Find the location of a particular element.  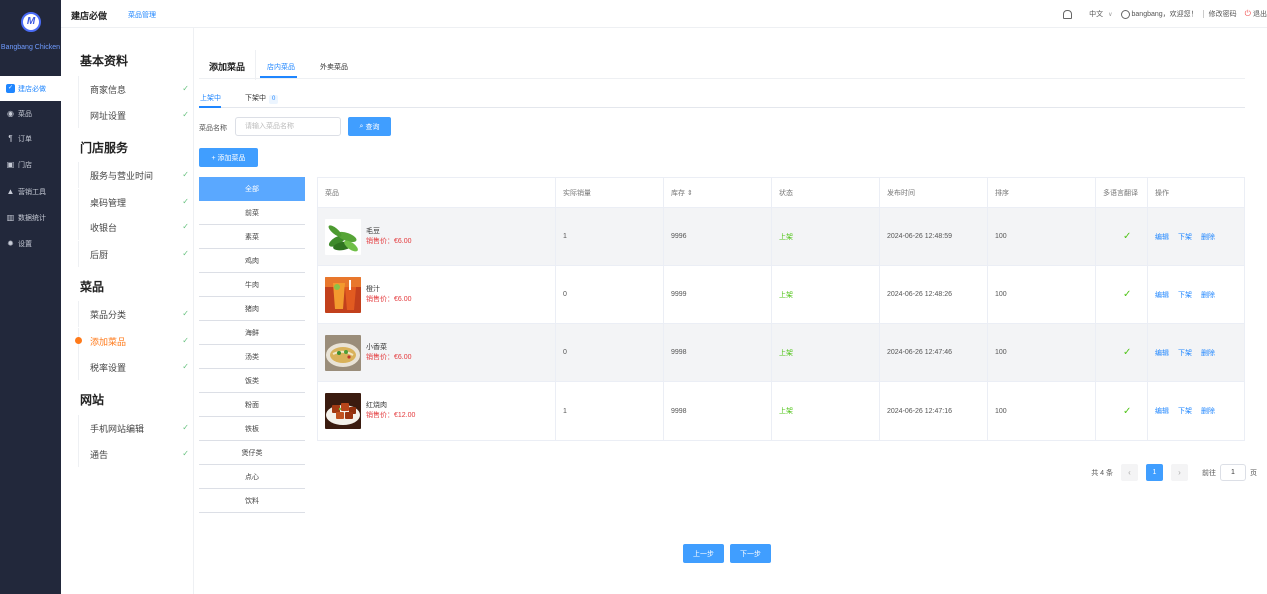

category-item: 海鲜 is located at coordinates (252, 333).